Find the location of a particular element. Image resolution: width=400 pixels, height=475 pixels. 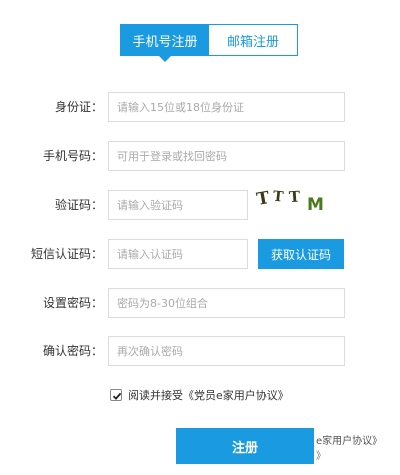

confirm-password-row: 确认密码： is located at coordinates (200, 351).